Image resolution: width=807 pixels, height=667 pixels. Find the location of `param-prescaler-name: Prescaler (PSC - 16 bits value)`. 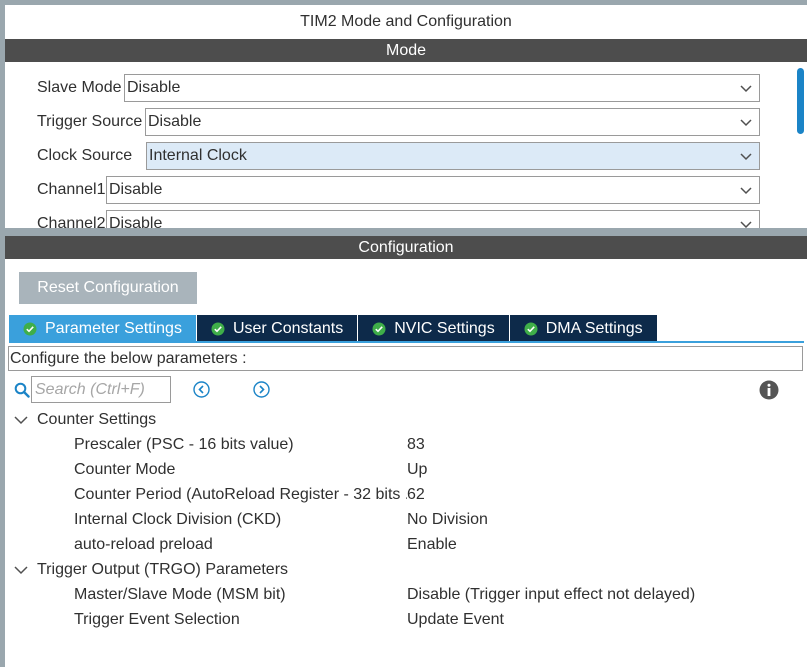

param-prescaler-name: Prescaler (PSC - 16 bits value) is located at coordinates (184, 444).